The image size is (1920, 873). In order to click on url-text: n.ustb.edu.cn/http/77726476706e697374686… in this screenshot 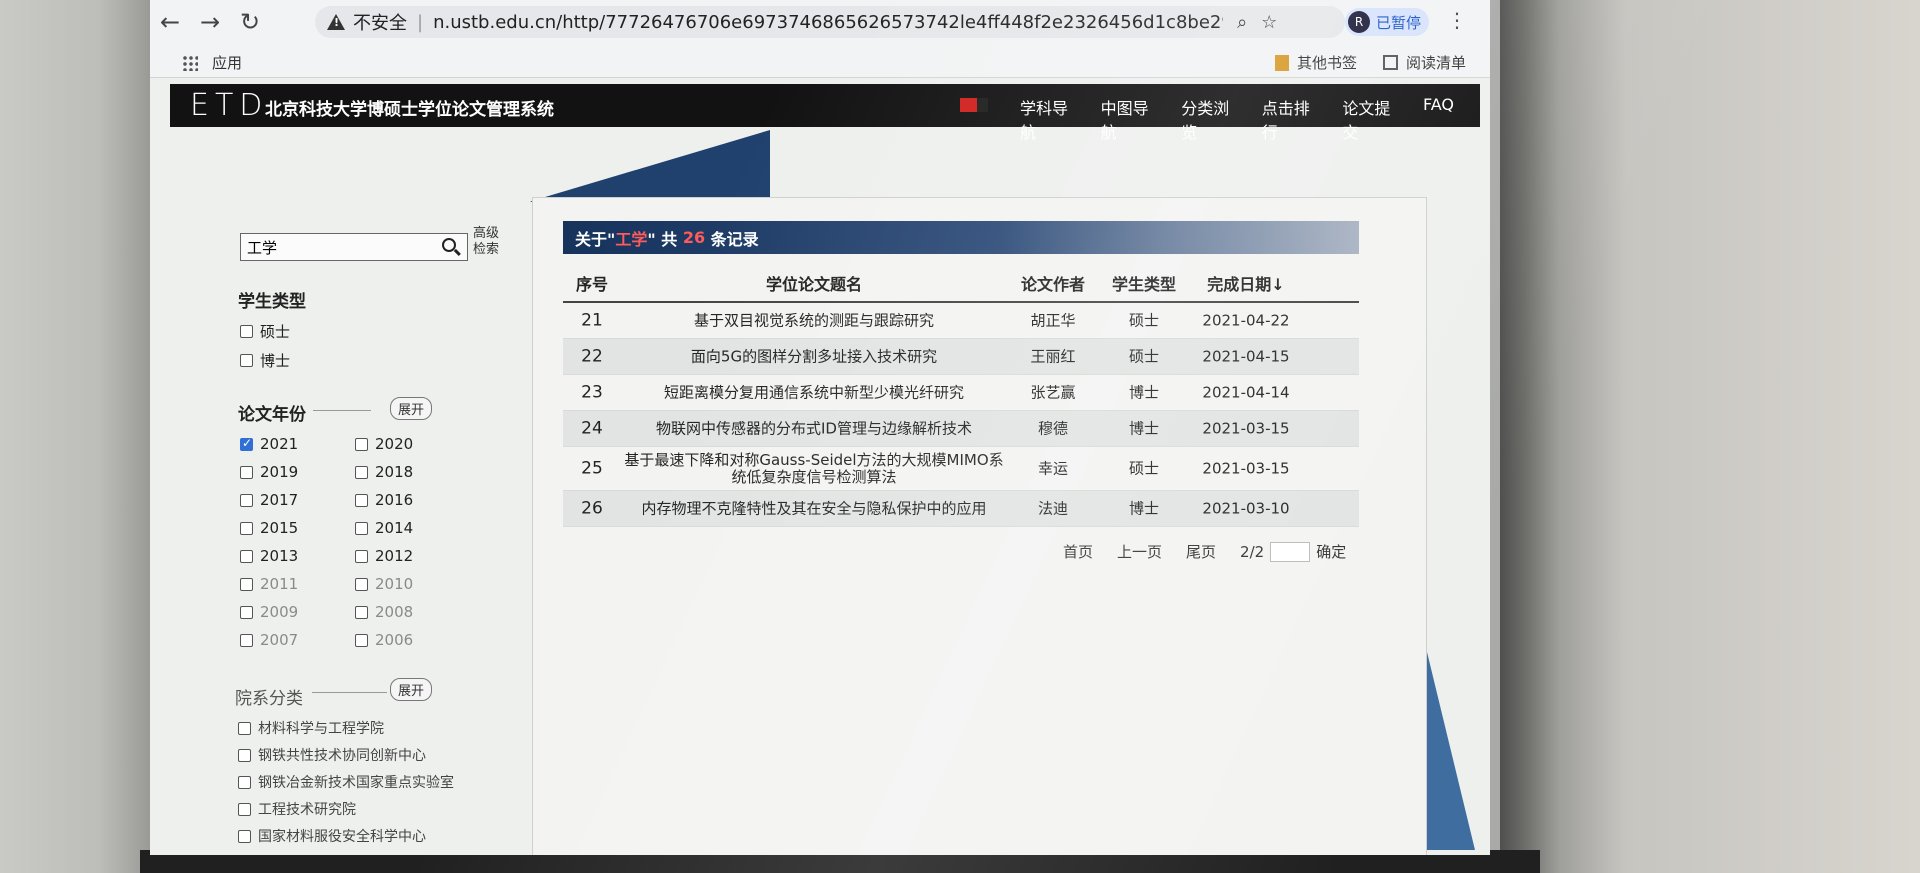, I will do `click(828, 22)`.